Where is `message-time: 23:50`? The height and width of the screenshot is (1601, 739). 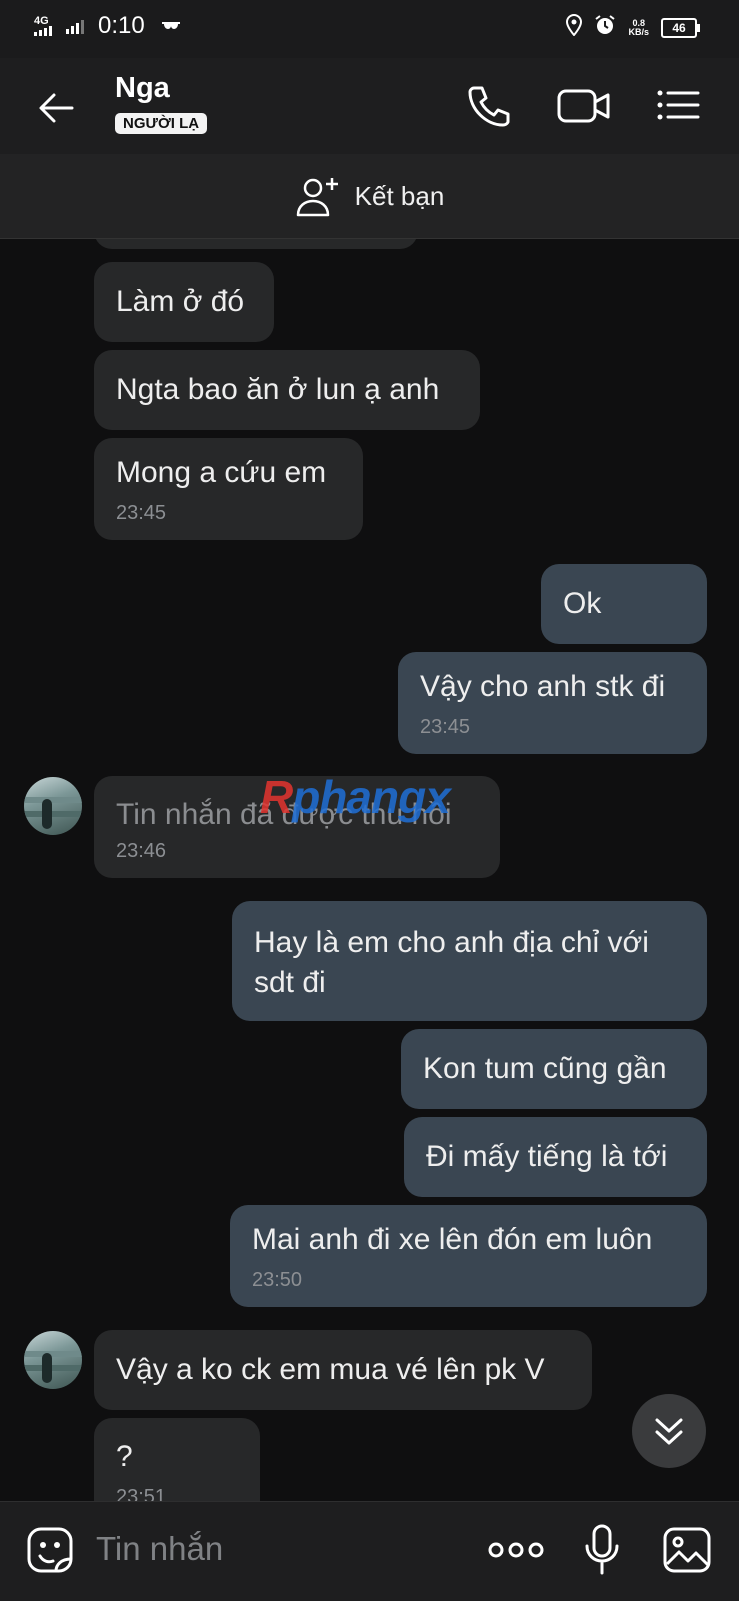
message-time: 23:50 is located at coordinates (277, 1280).